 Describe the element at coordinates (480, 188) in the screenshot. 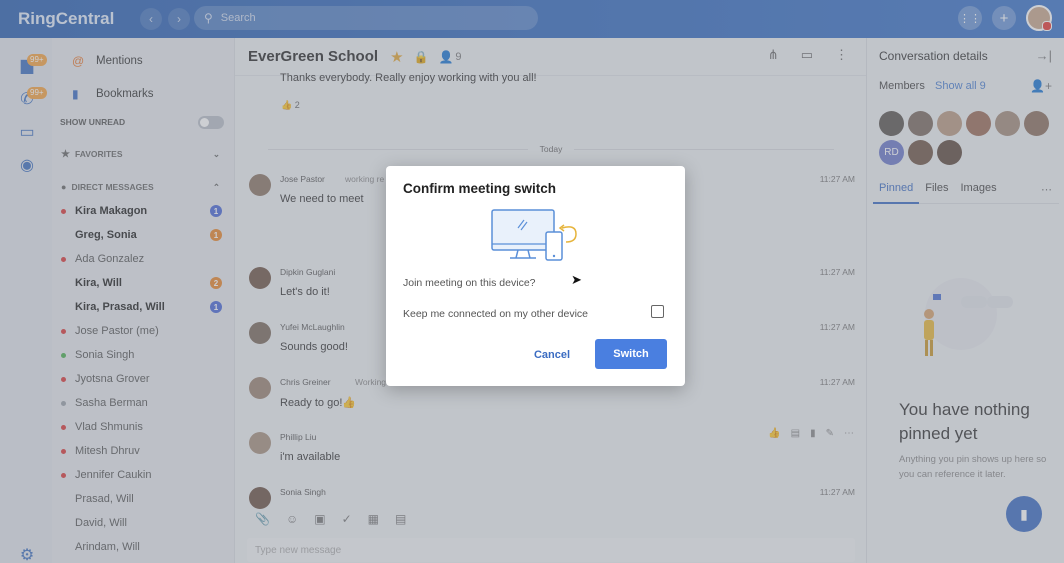

I see `dialog-title: Confirm meeting switch` at that location.